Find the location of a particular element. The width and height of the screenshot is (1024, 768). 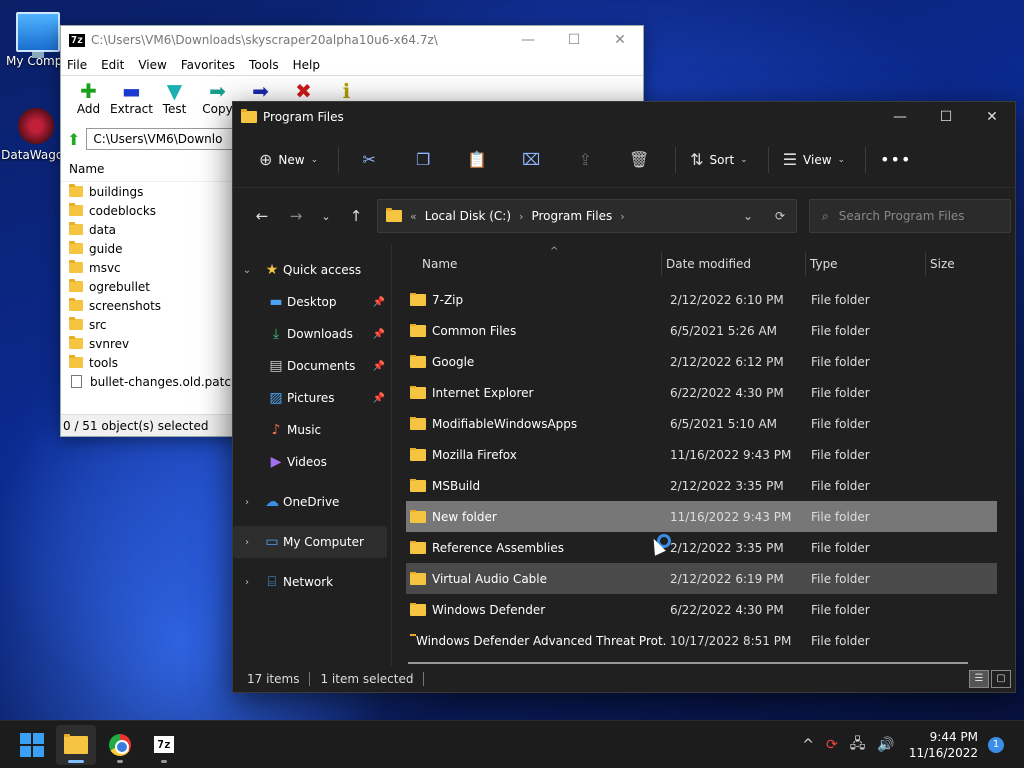

menu-tools: Tools is located at coordinates (264, 65).